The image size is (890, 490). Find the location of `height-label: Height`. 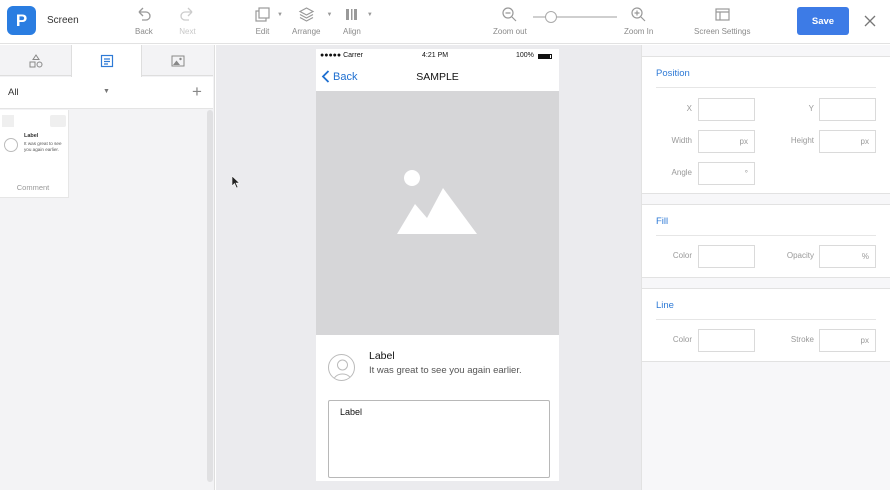

height-label: Height is located at coordinates (802, 140).